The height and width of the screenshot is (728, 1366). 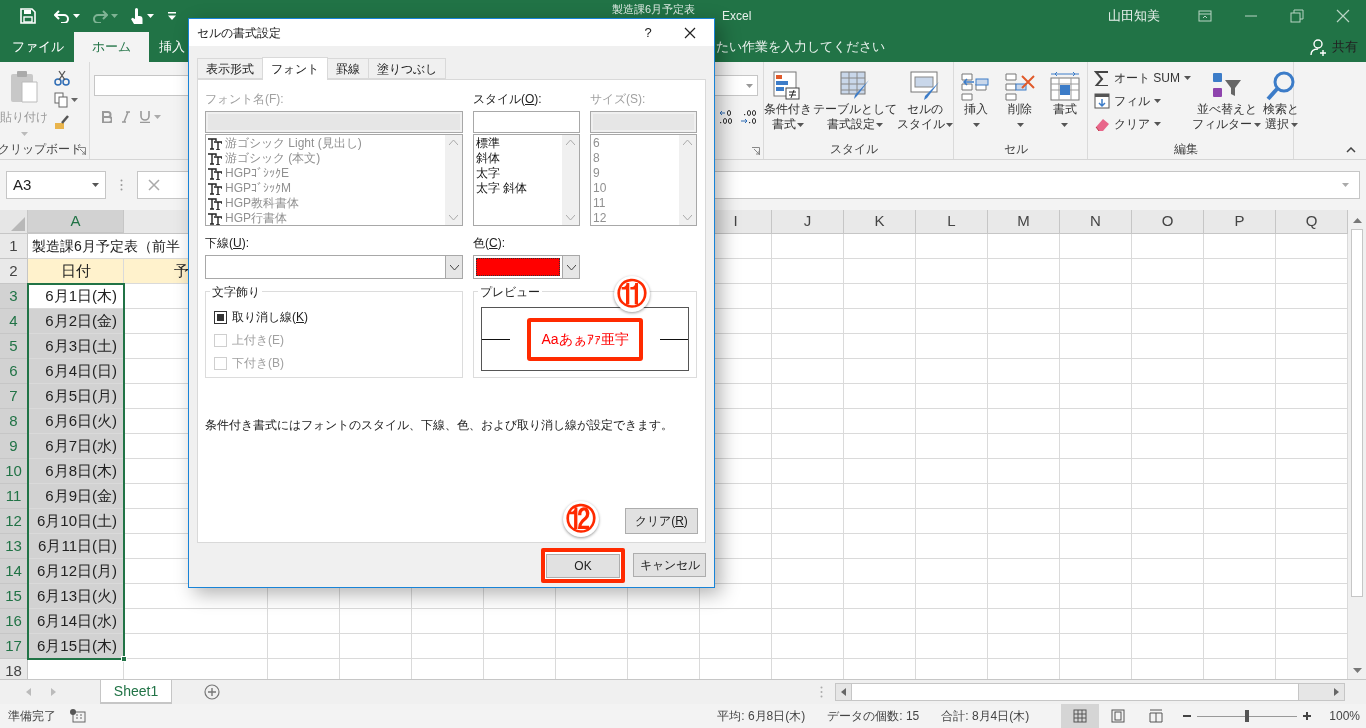 What do you see at coordinates (76, 596) in the screenshot?
I see `table-cell: 6月13日(火)` at bounding box center [76, 596].